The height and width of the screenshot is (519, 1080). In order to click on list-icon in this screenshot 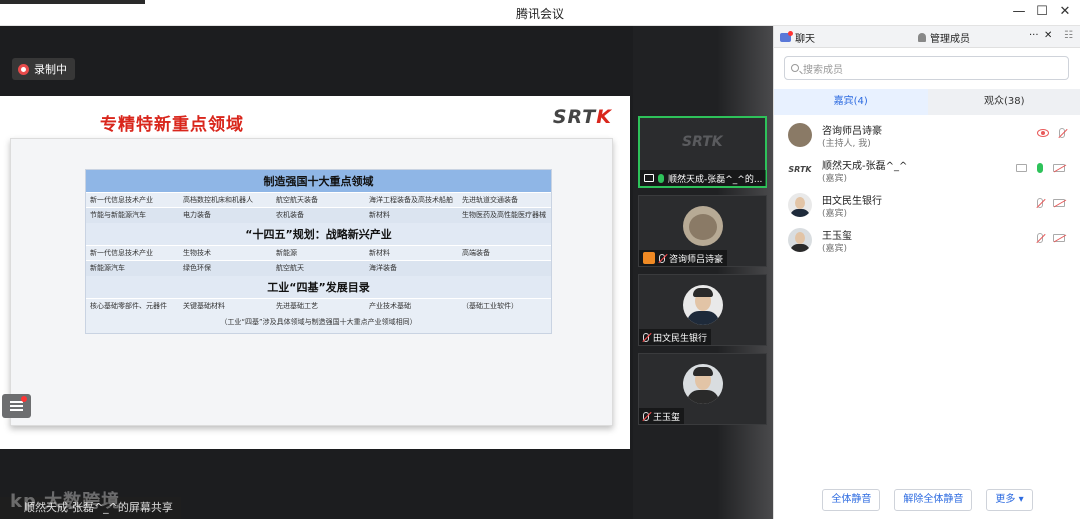, I will do `click(16, 406)`.